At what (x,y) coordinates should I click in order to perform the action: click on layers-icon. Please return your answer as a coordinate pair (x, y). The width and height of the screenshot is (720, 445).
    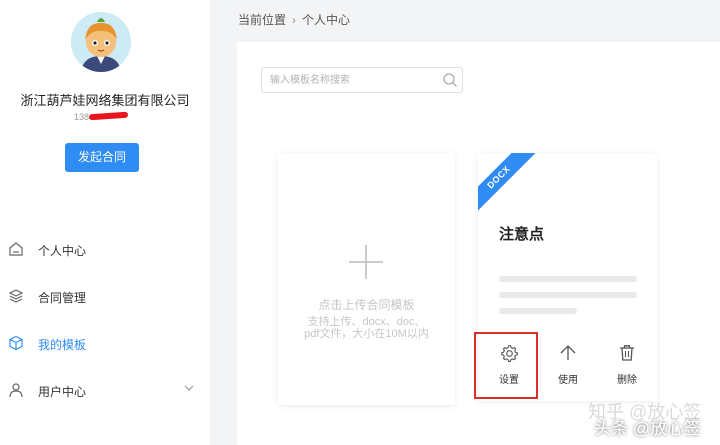
    Looking at the image, I should click on (16, 296).